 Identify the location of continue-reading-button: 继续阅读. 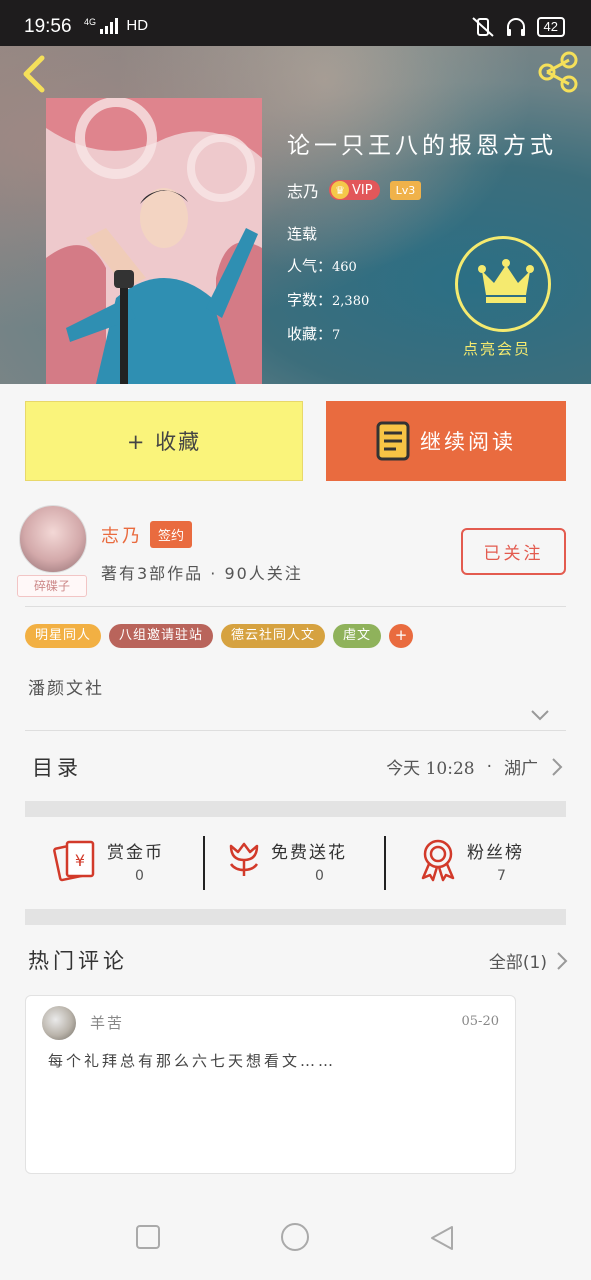
(446, 441).